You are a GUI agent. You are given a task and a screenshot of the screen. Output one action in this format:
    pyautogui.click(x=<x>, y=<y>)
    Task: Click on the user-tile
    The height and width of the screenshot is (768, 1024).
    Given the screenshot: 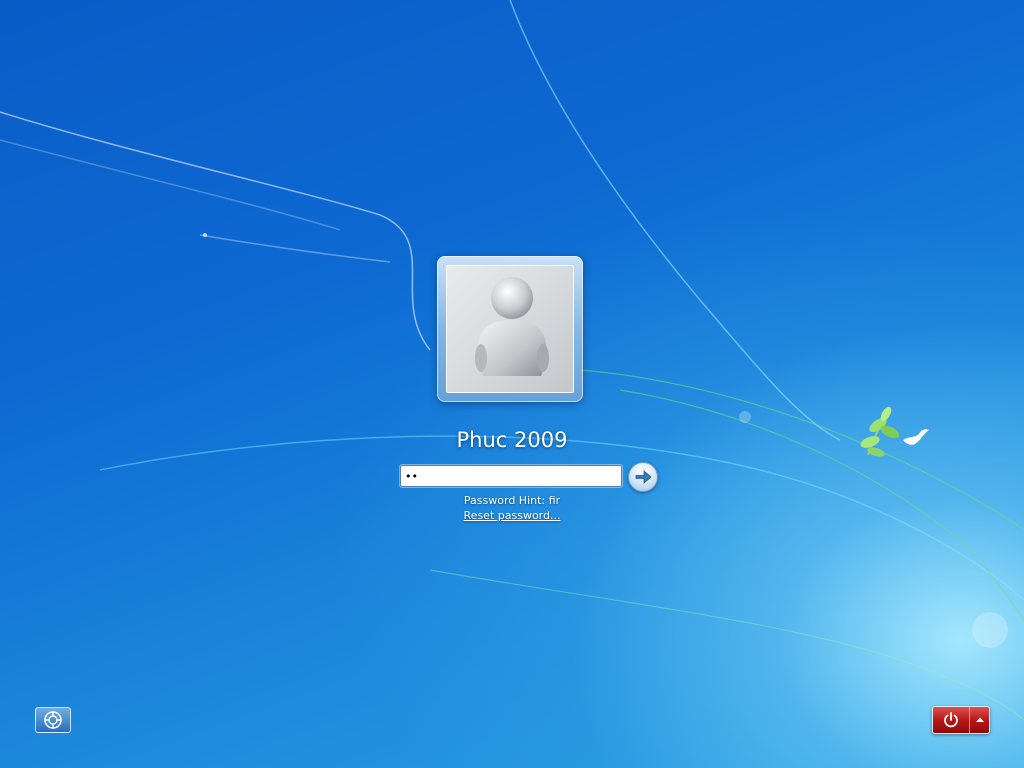 What is the action you would take?
    pyautogui.click(x=510, y=329)
    